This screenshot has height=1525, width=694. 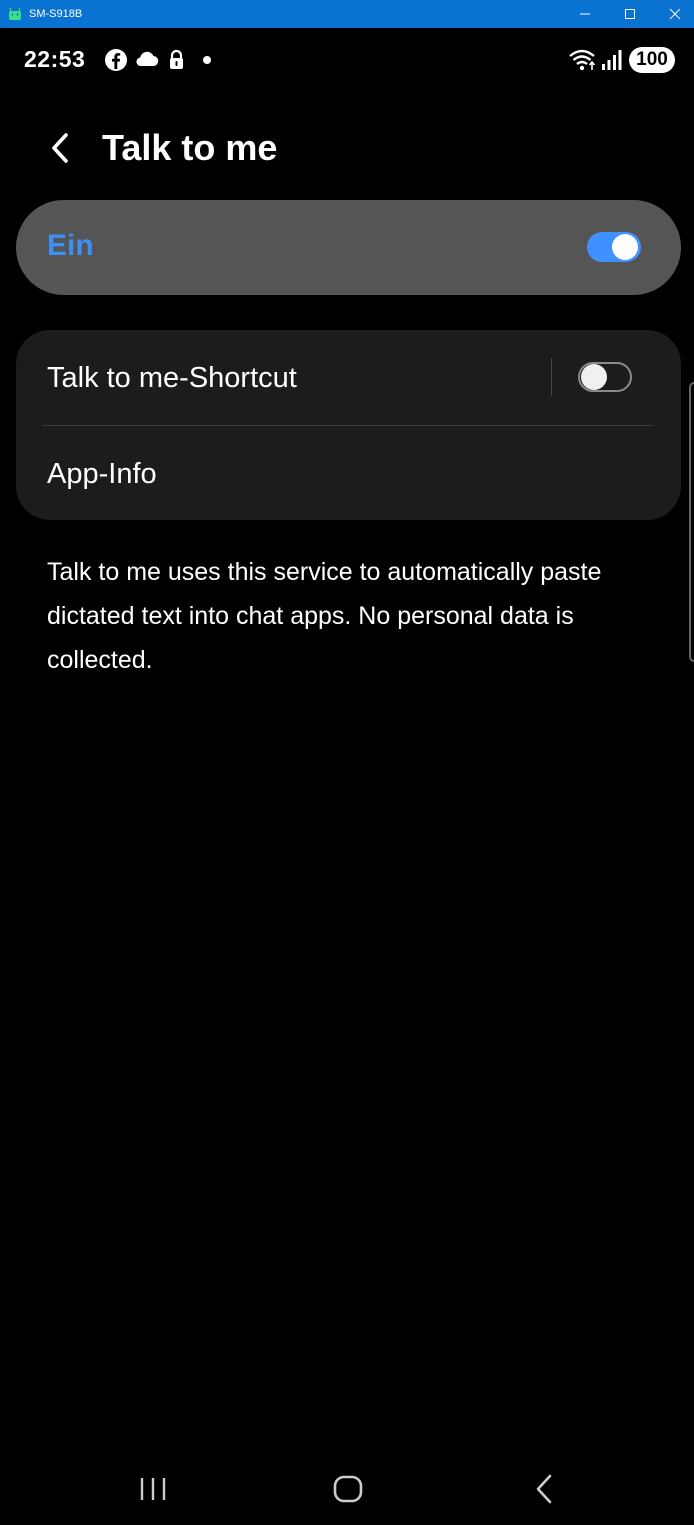 I want to click on shortcut-row: Talk to me-Shortcut, so click(x=348, y=377).